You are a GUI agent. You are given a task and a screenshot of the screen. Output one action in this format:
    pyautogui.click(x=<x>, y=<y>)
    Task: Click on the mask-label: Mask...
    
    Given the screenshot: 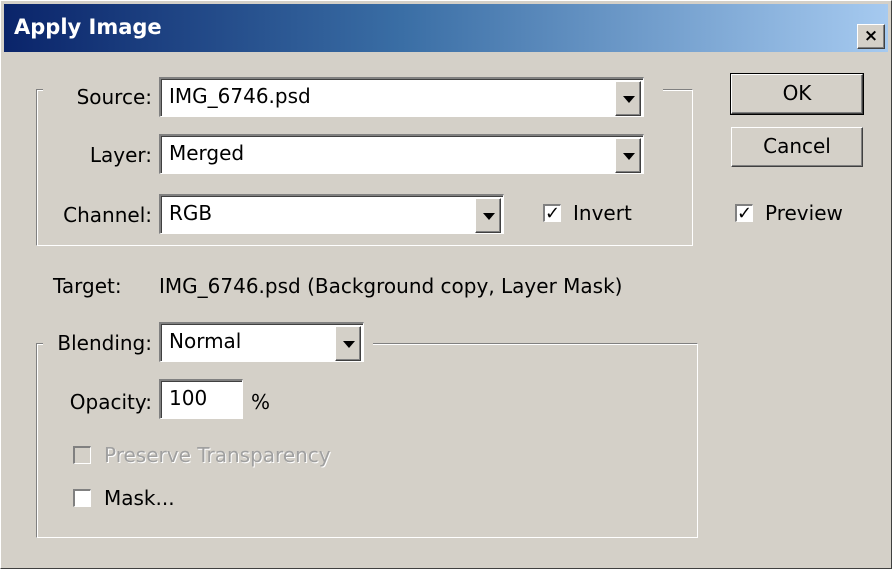 What is the action you would take?
    pyautogui.click(x=139, y=498)
    